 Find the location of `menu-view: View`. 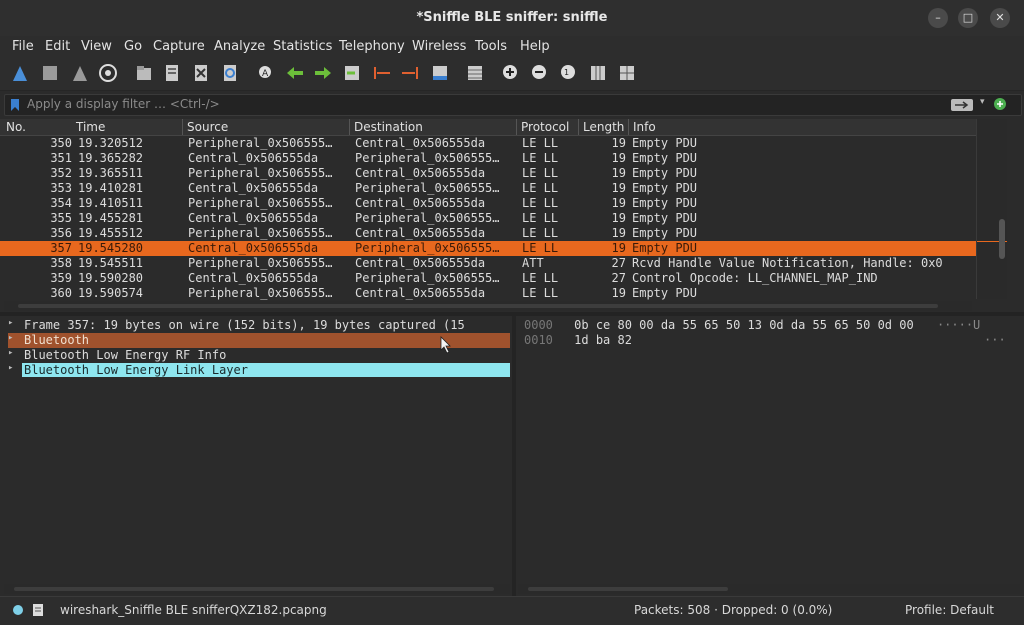

menu-view: View is located at coordinates (96, 46).